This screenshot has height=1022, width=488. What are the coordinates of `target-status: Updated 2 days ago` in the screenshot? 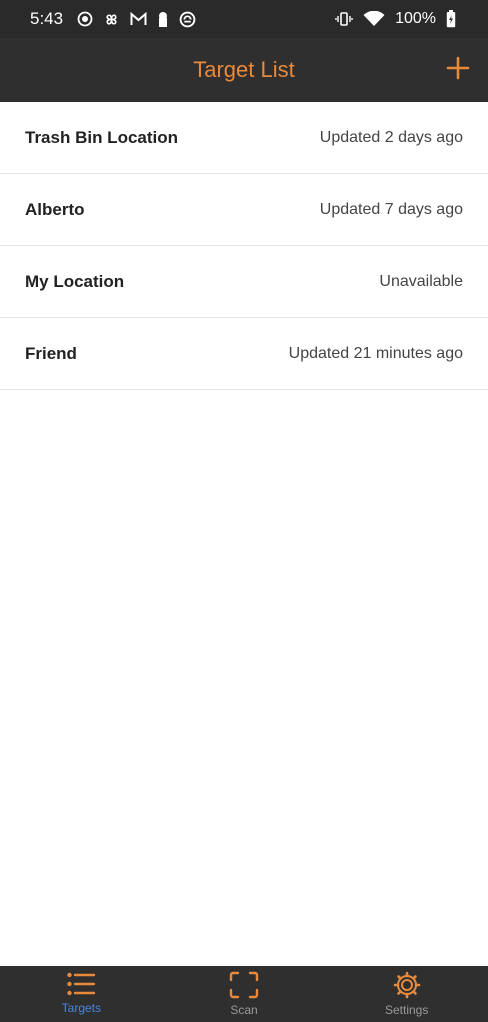 It's located at (391, 137).